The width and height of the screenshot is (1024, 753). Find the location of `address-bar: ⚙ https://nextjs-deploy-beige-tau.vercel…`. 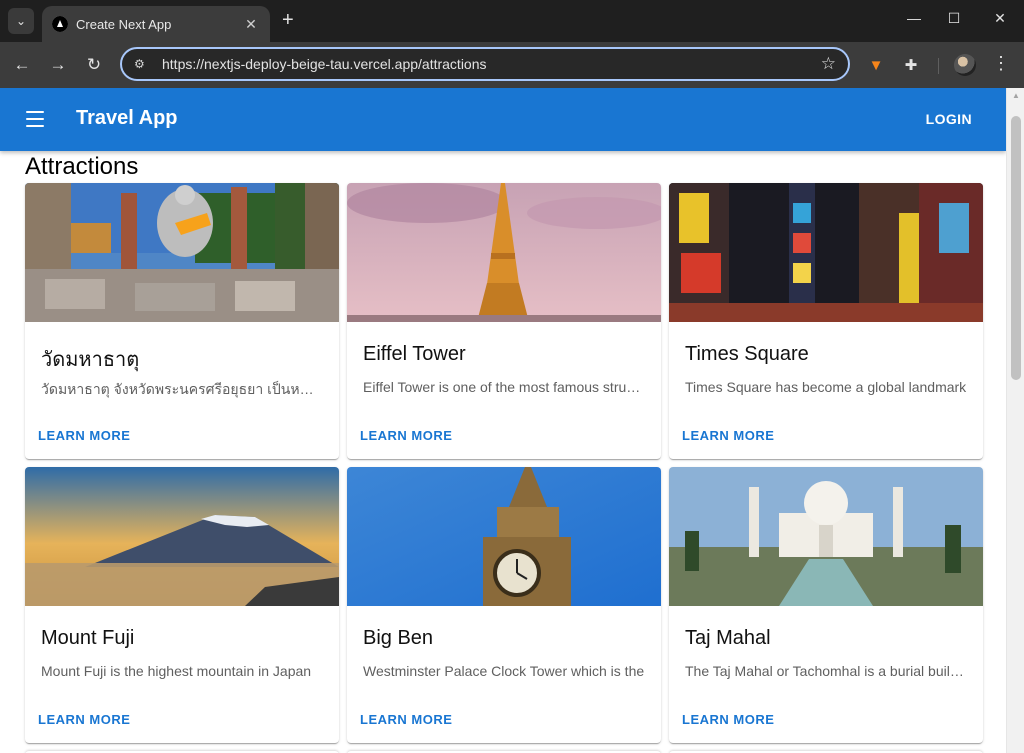

address-bar: ⚙ https://nextjs-deploy-beige-tau.vercel… is located at coordinates (485, 64).